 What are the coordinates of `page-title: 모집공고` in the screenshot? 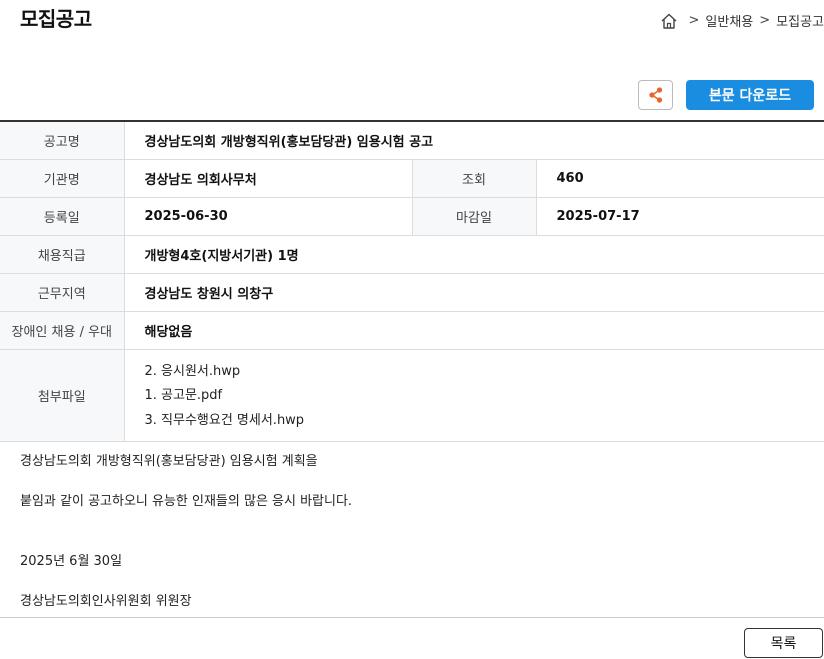 It's located at (56, 19).